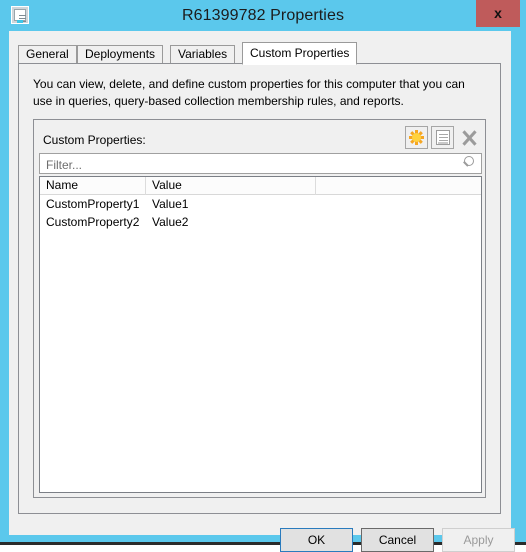 The width and height of the screenshot is (526, 552). What do you see at coordinates (94, 140) in the screenshot?
I see `group-label: Custom Properties:` at bounding box center [94, 140].